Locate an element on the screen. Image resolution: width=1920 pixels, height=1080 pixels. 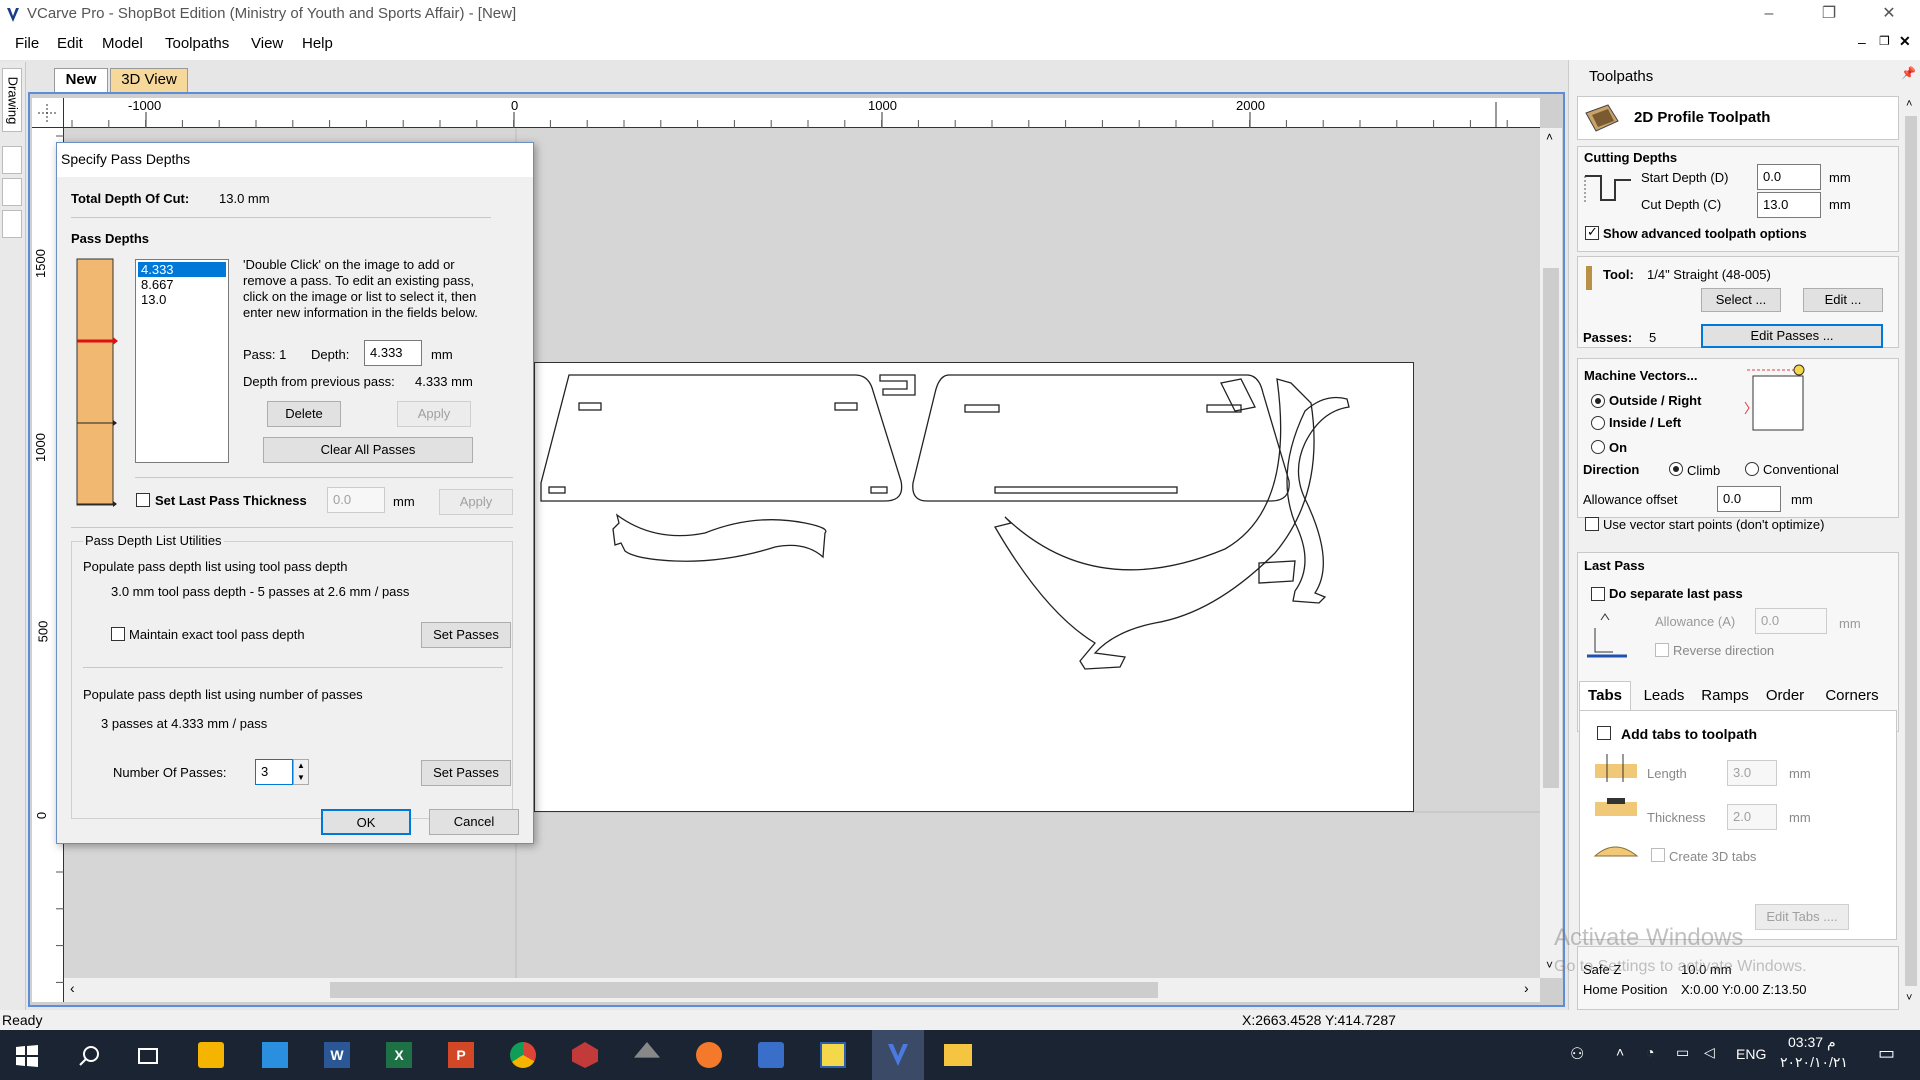
inside-left-radio is located at coordinates (1598, 423).